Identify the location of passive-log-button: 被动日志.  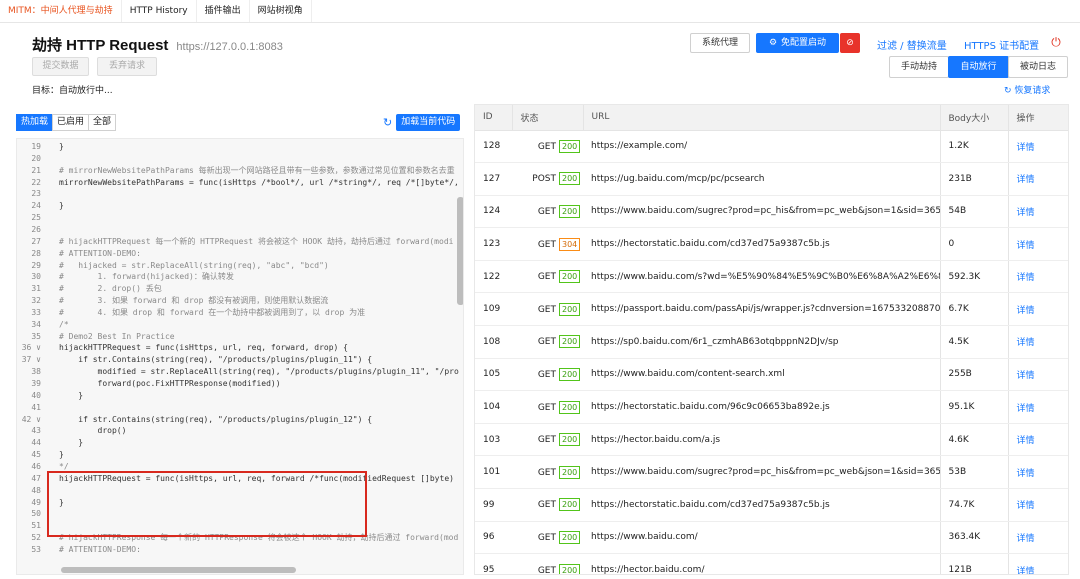
(1038, 67).